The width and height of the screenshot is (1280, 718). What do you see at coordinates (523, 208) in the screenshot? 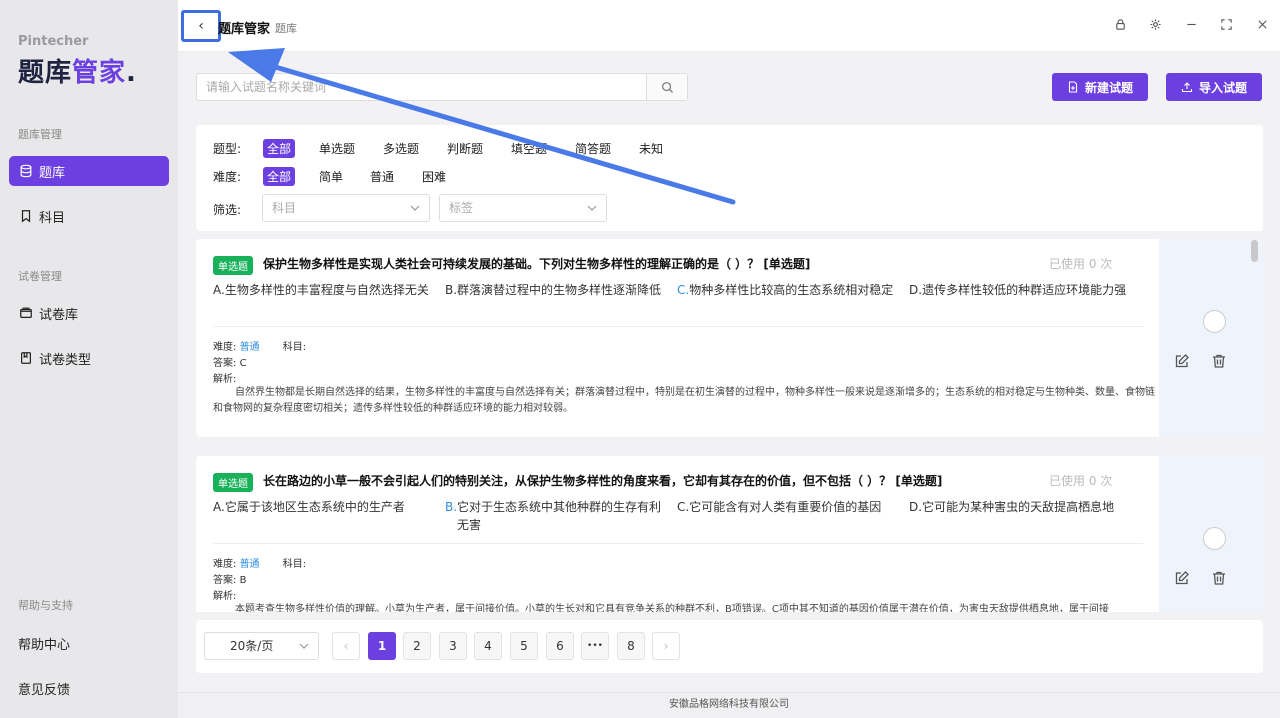
I see `tag-select: 标签` at bounding box center [523, 208].